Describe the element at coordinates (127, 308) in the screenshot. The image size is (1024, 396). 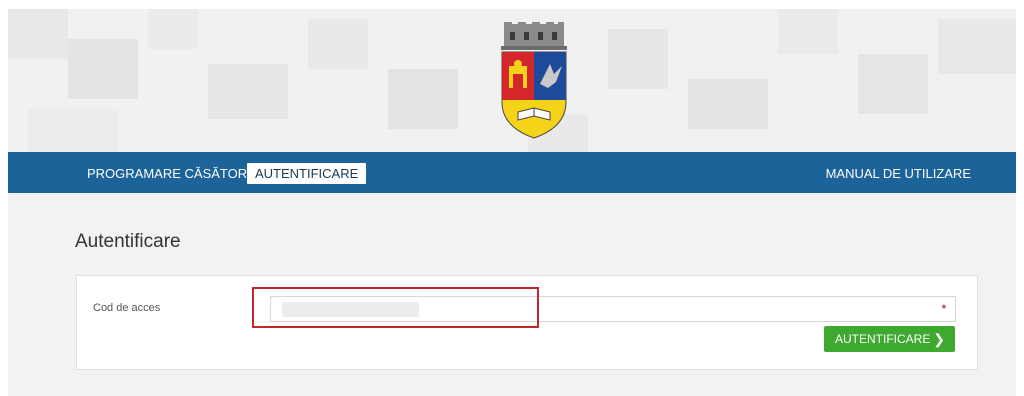
I see `access-code-label: Cod de acces` at that location.